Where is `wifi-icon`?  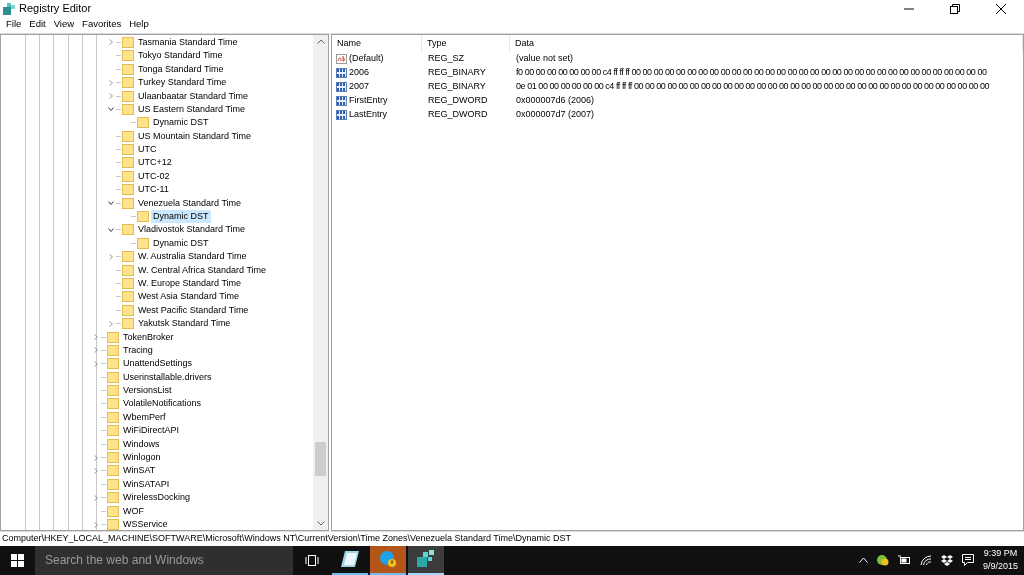
wifi-icon is located at coordinates (925, 560).